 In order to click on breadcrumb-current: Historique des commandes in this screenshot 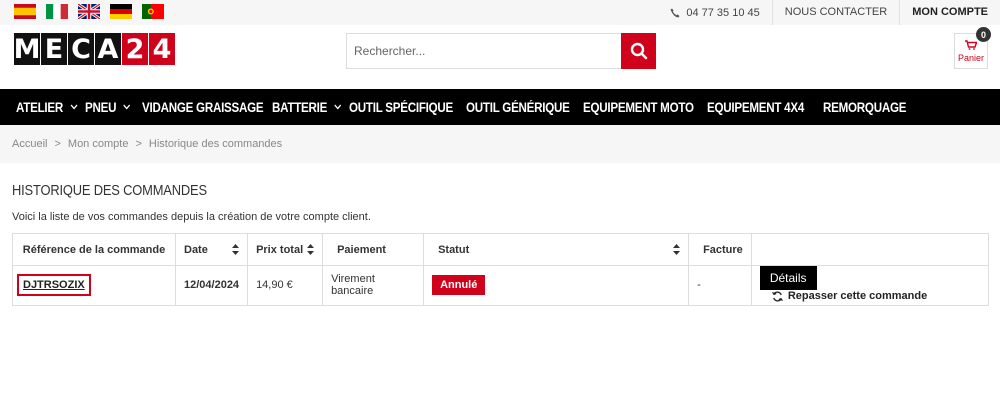, I will do `click(215, 144)`.